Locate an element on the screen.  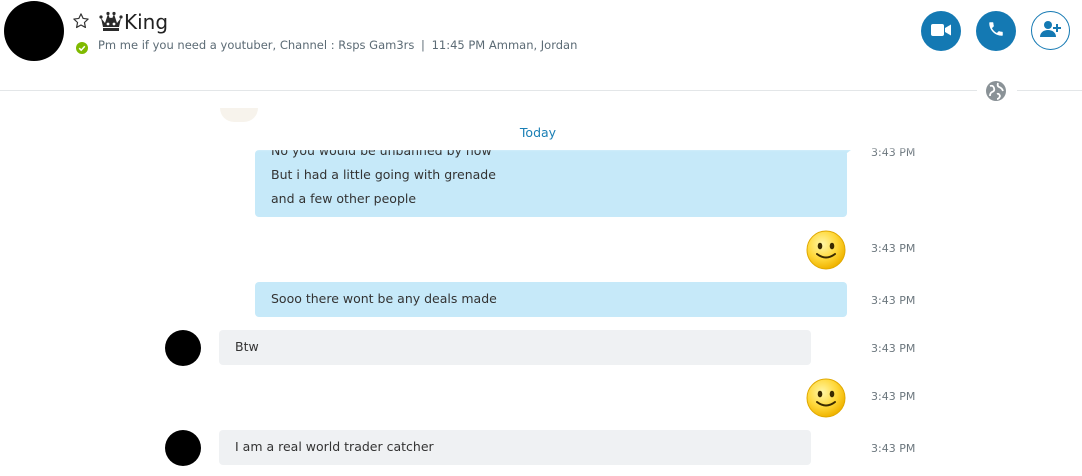
globe-icon is located at coordinates (996, 91).